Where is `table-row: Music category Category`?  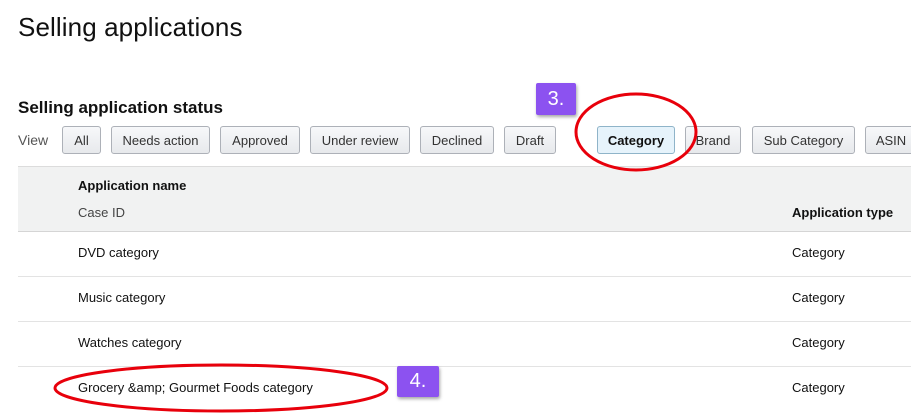
table-row: Music category Category is located at coordinates (464, 299).